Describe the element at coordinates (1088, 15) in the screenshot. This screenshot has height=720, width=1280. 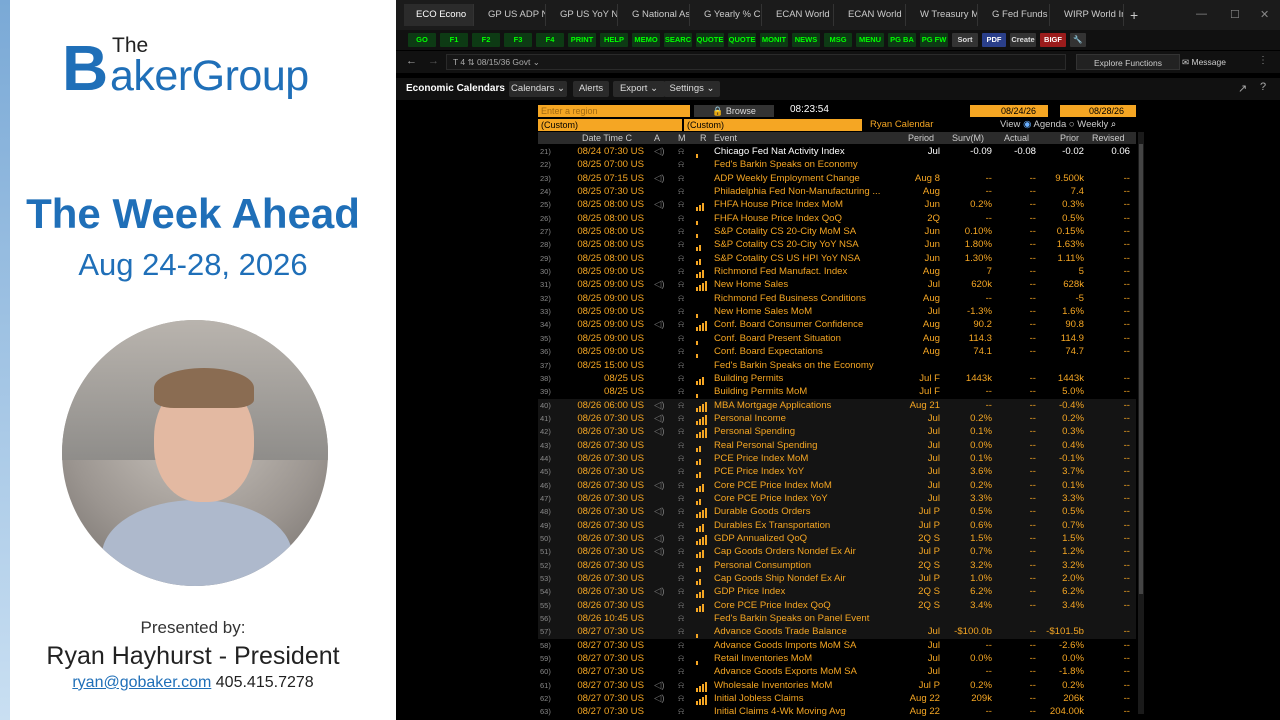
I see `tab-9: WIRP World Int` at that location.